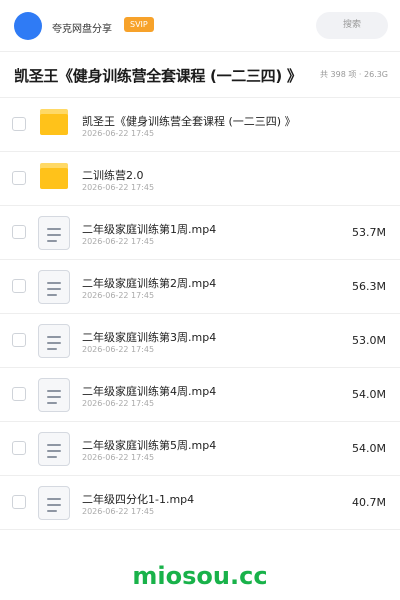 The height and width of the screenshot is (600, 400). Describe the element at coordinates (149, 391) in the screenshot. I see `item-name: 二年级家庭训练第4周.mp4` at that location.